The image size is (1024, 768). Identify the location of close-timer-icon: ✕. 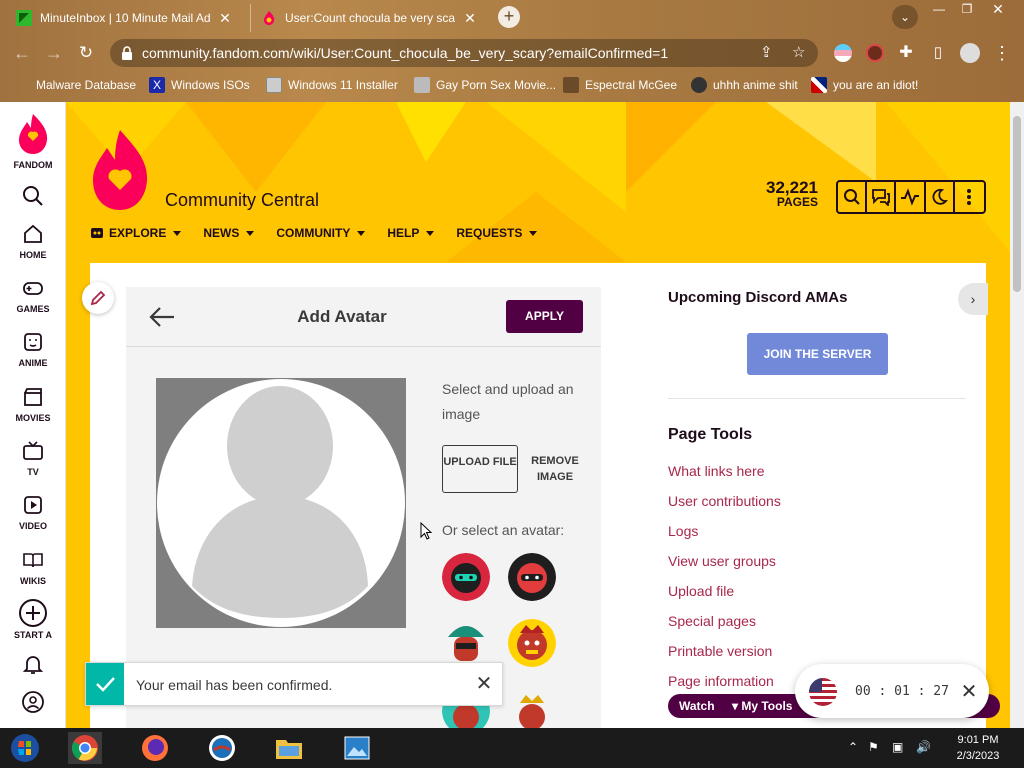
(969, 691).